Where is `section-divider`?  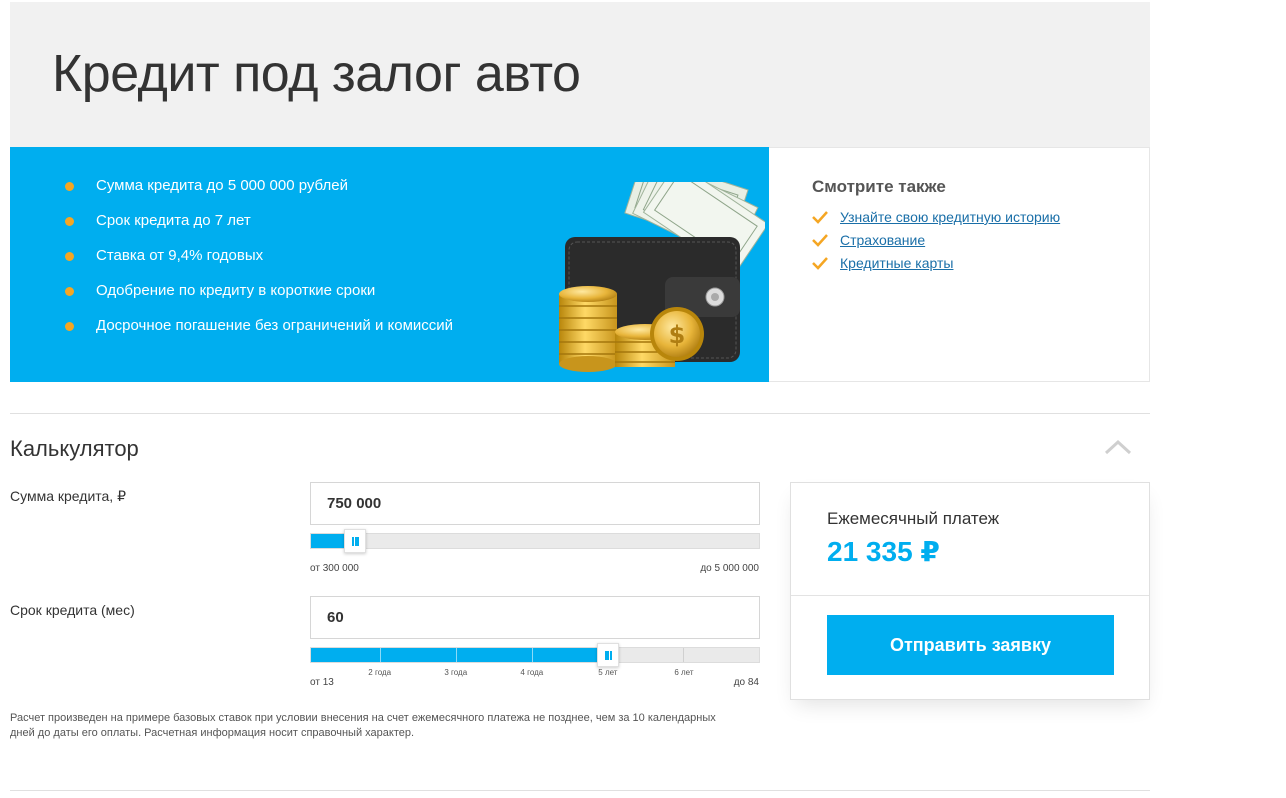 section-divider is located at coordinates (580, 413).